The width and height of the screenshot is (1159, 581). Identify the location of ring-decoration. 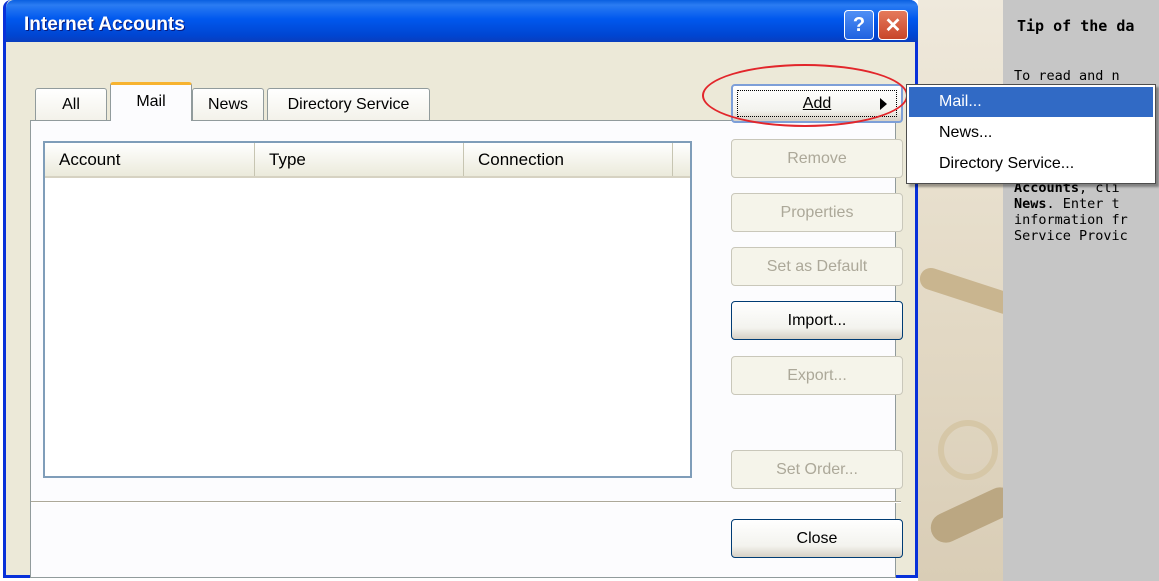
(968, 450).